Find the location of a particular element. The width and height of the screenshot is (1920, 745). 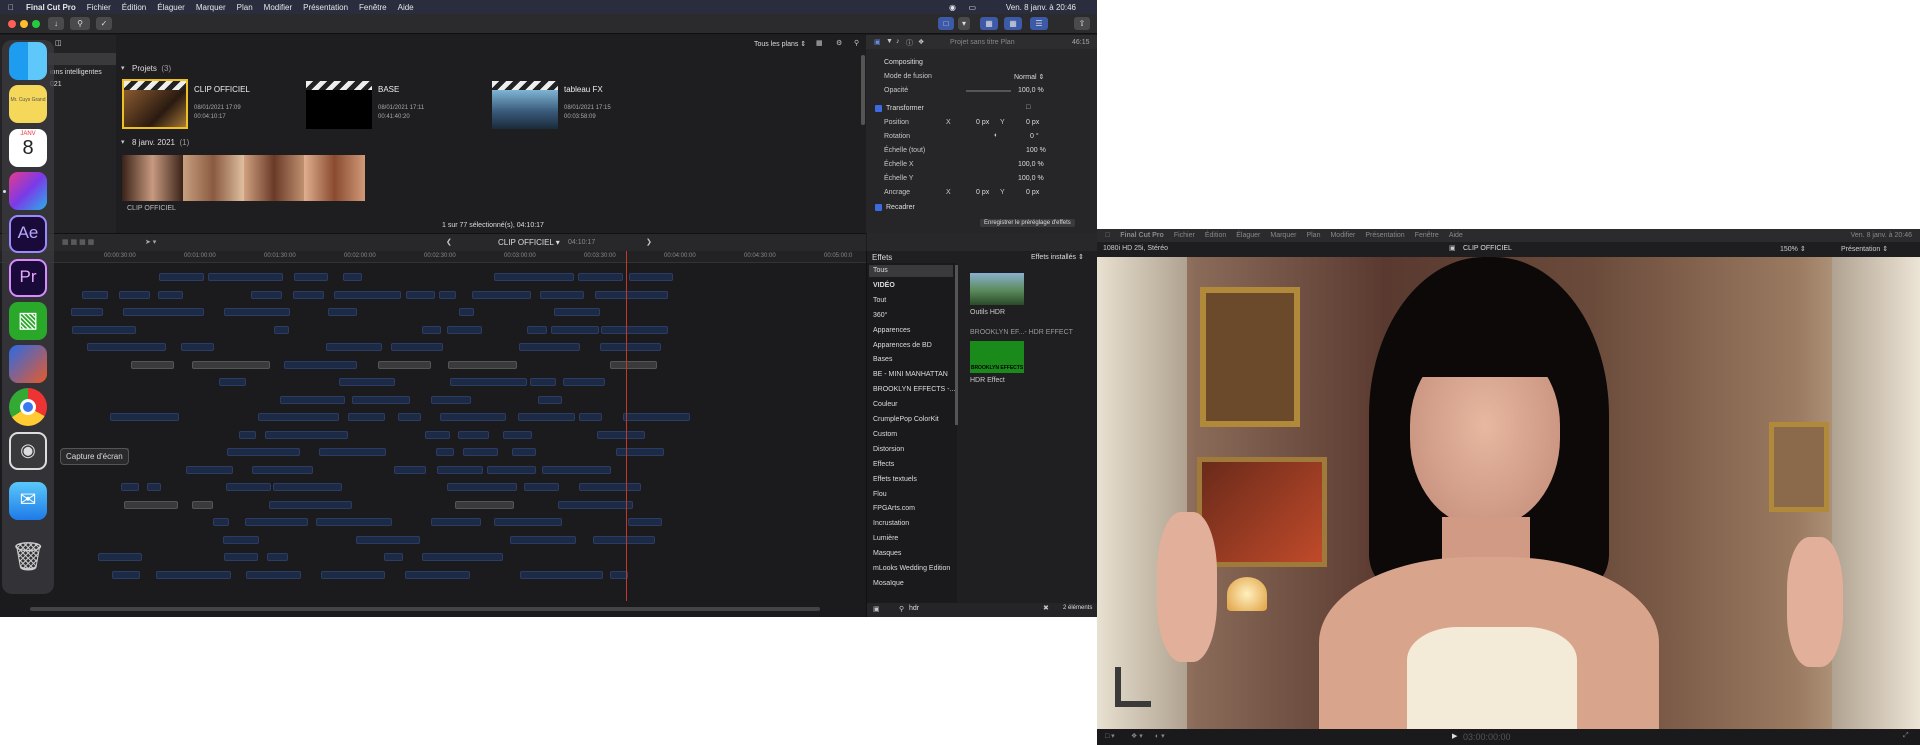

effects-category-item: mLooks Wedding Edition is located at coordinates (911, 568).